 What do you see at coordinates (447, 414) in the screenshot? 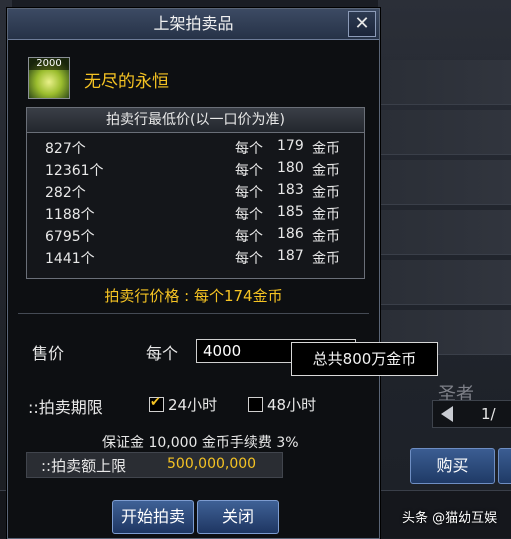
I see `prev-page-icon` at bounding box center [447, 414].